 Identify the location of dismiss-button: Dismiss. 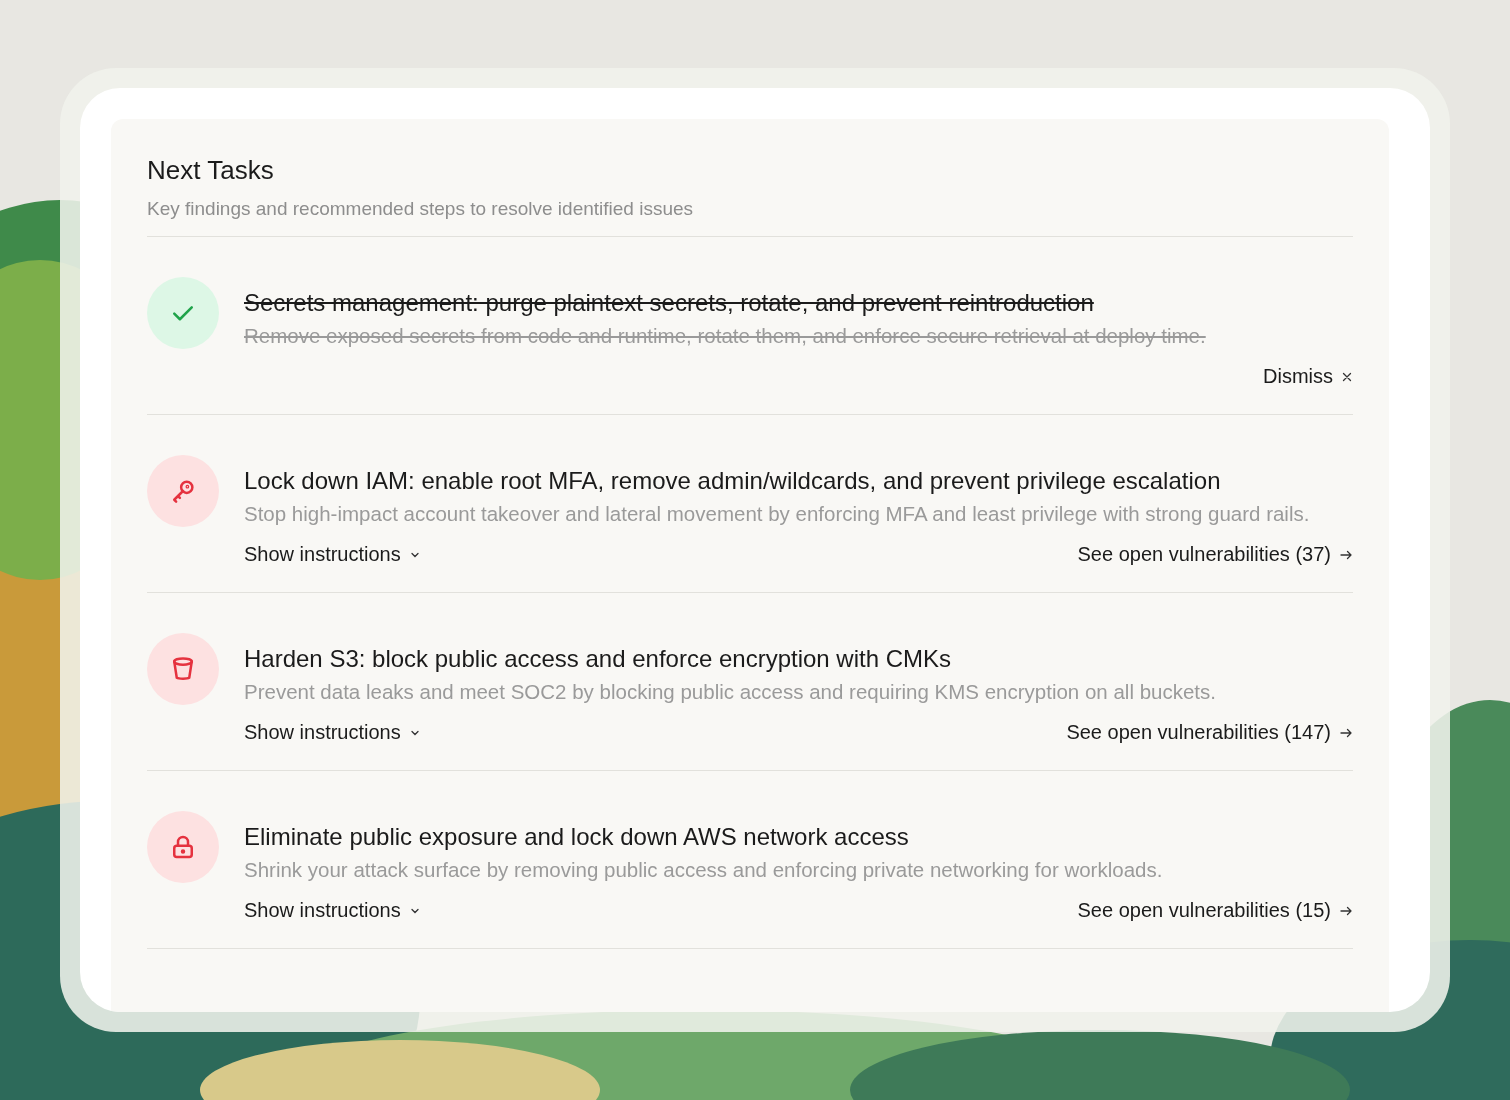
(1308, 376).